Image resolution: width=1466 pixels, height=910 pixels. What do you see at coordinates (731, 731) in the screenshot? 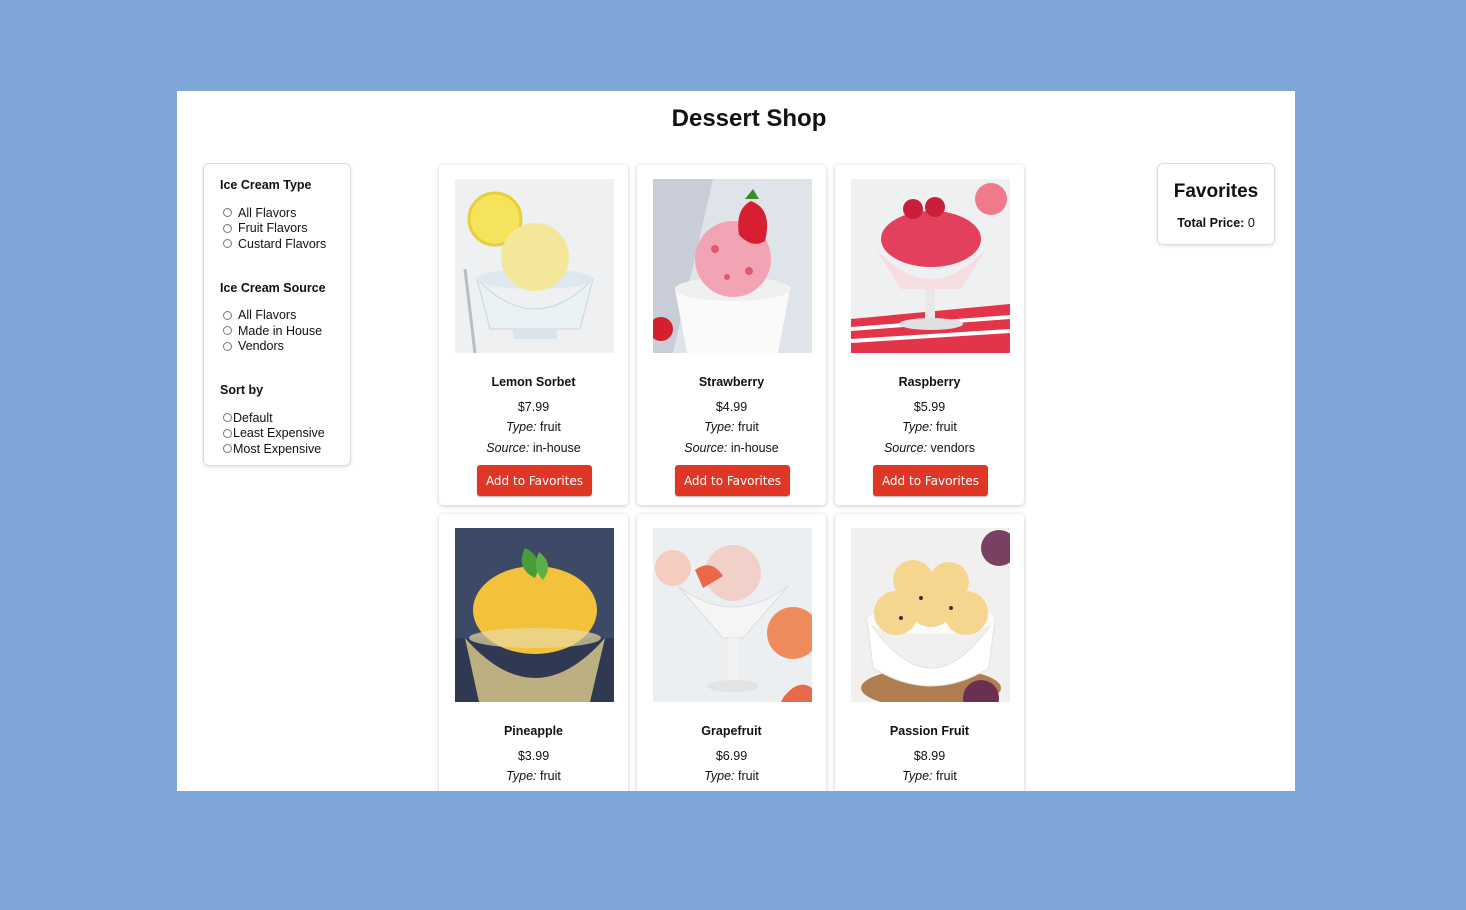
I see `product-name: Grapefruit` at bounding box center [731, 731].